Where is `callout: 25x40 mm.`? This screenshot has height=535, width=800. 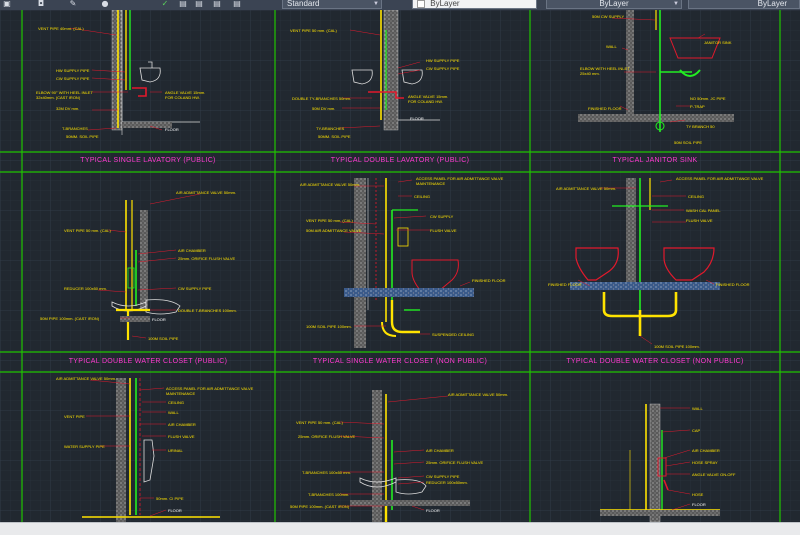 callout: 25x40 mm. is located at coordinates (590, 73).